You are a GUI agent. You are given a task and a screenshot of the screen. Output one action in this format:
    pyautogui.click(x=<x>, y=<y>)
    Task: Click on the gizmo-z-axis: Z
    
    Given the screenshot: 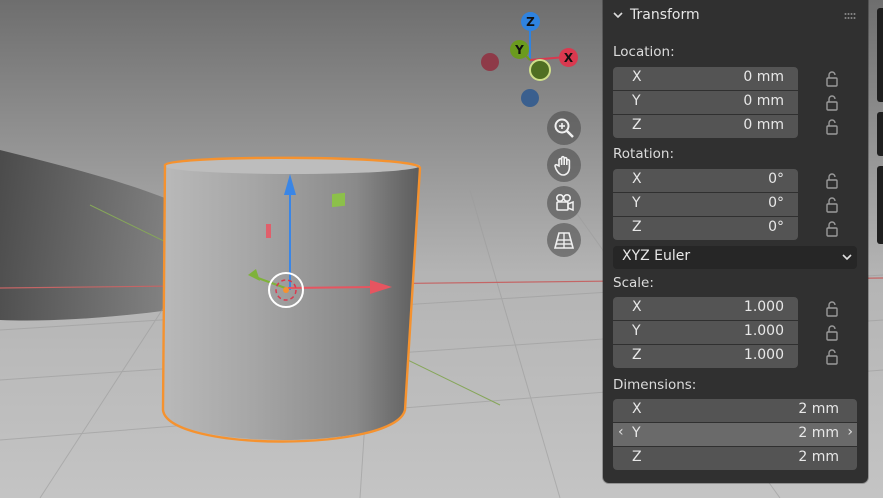 What is the action you would take?
    pyautogui.click(x=530, y=21)
    